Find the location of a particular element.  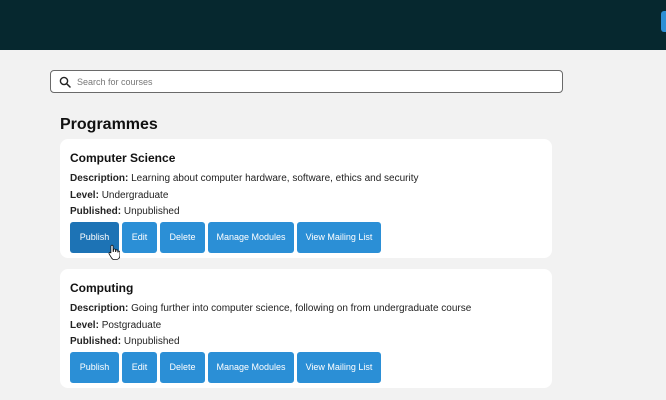

search-icon is located at coordinates (65, 82).